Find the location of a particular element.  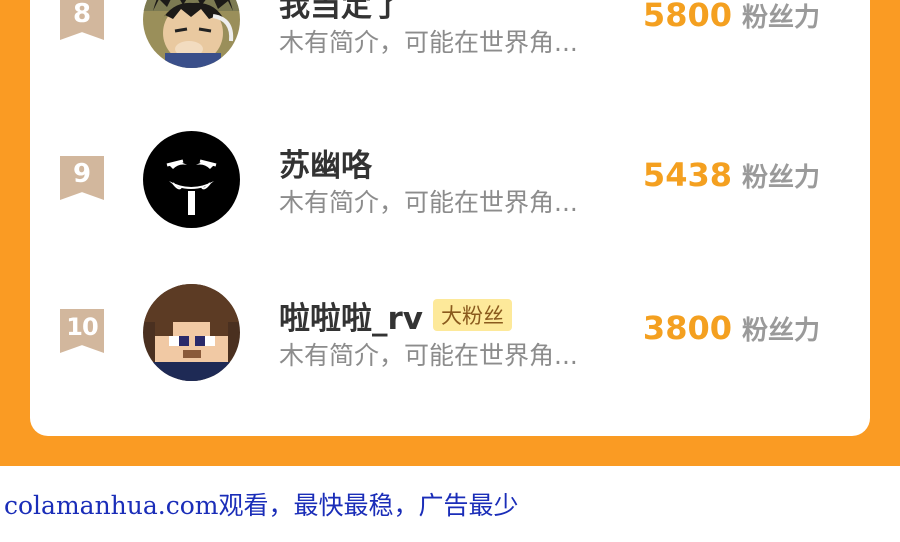

name-line: 苏幽咯 is located at coordinates (325, 162).